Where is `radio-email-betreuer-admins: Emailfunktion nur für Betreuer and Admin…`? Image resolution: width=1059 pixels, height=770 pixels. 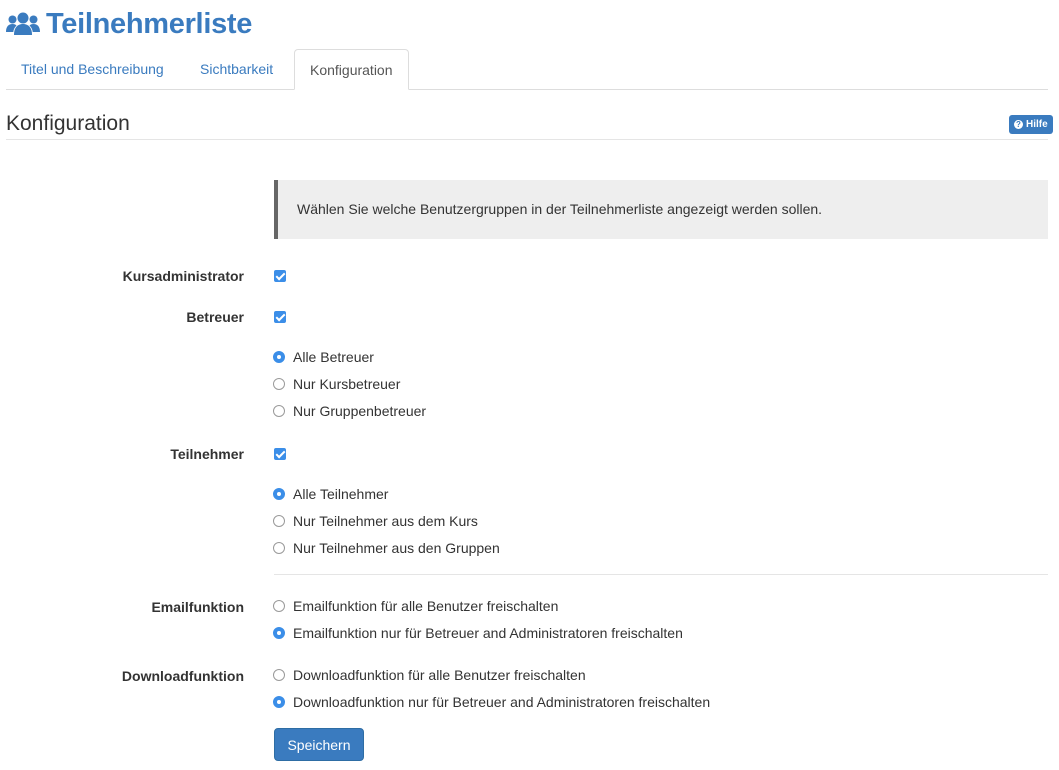 radio-email-betreuer-admins: Emailfunktion nur für Betreuer and Admin… is located at coordinates (478, 633).